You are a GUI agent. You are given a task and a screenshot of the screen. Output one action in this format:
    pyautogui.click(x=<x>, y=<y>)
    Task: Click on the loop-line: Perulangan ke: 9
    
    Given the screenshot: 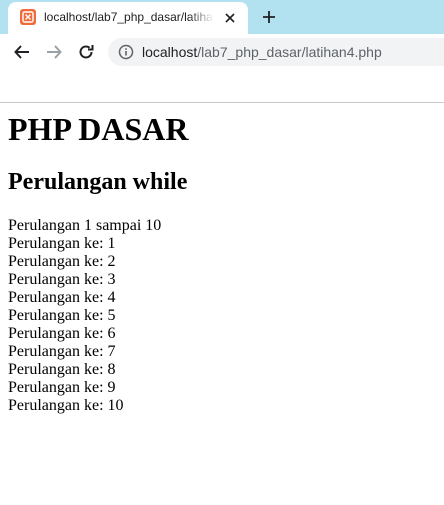 What is the action you would take?
    pyautogui.click(x=62, y=387)
    